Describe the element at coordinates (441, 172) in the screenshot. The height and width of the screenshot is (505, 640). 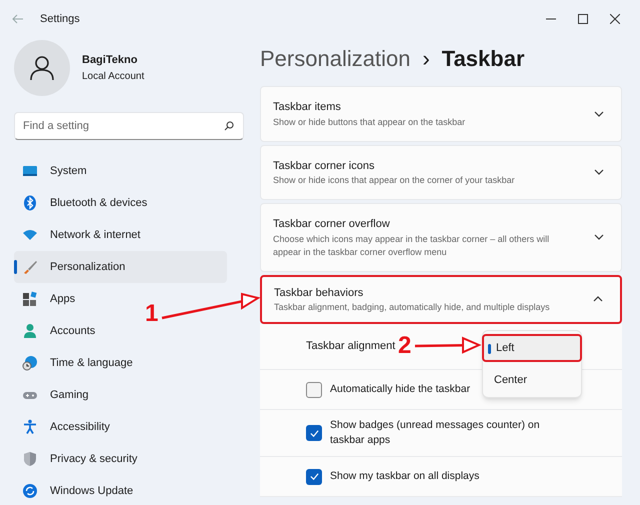
I see `settings-card: Taskbar corner icons Show or hide icons that appear on the corner of your taskbar` at that location.